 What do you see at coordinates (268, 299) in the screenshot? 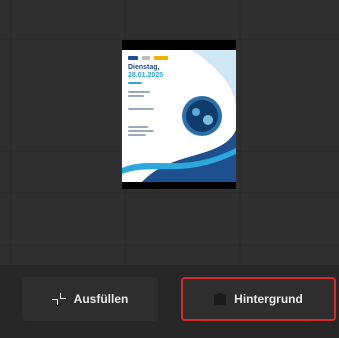
I see `background-button-label: Hintergrund` at bounding box center [268, 299].